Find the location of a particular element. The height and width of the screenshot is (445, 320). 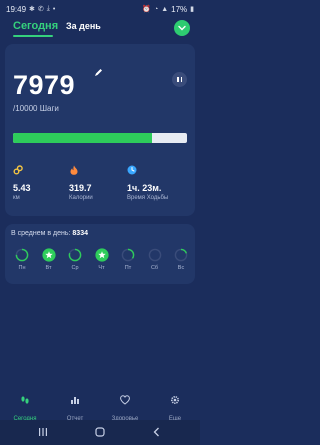

recent-apps-icon is located at coordinates (43, 432).